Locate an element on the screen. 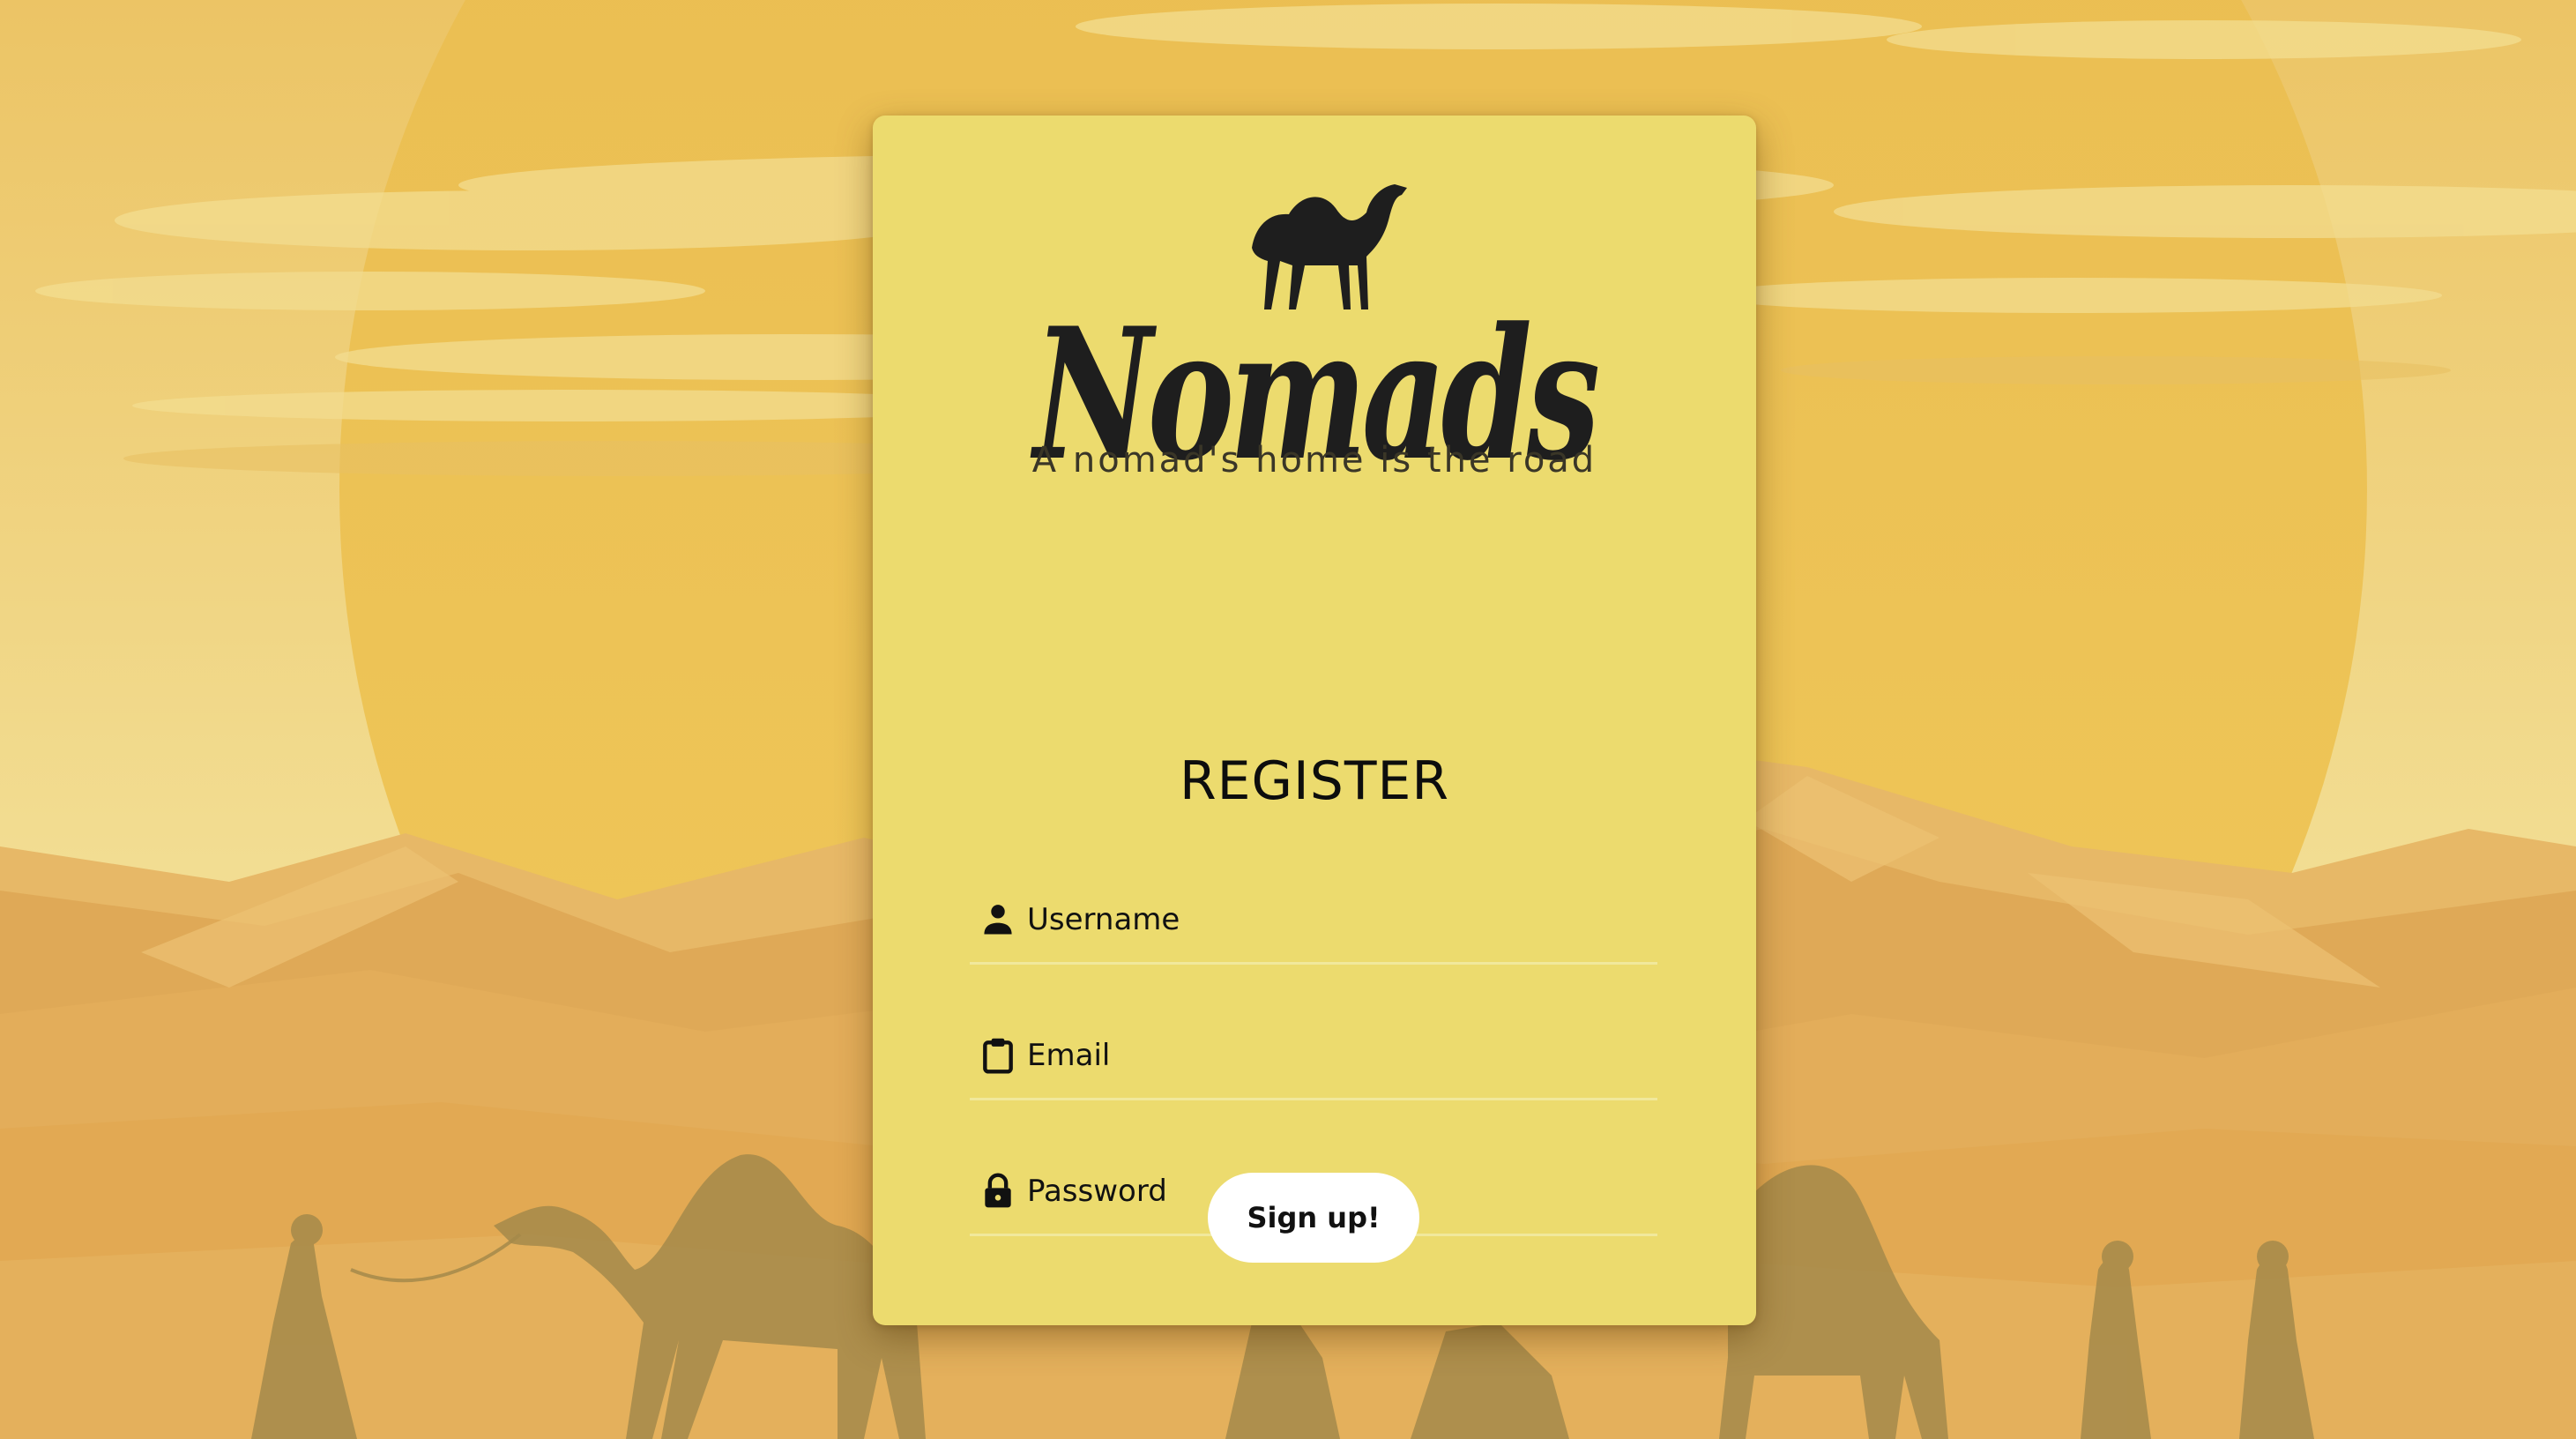 Image resolution: width=2576 pixels, height=1439 pixels. person-icon is located at coordinates (998, 920).